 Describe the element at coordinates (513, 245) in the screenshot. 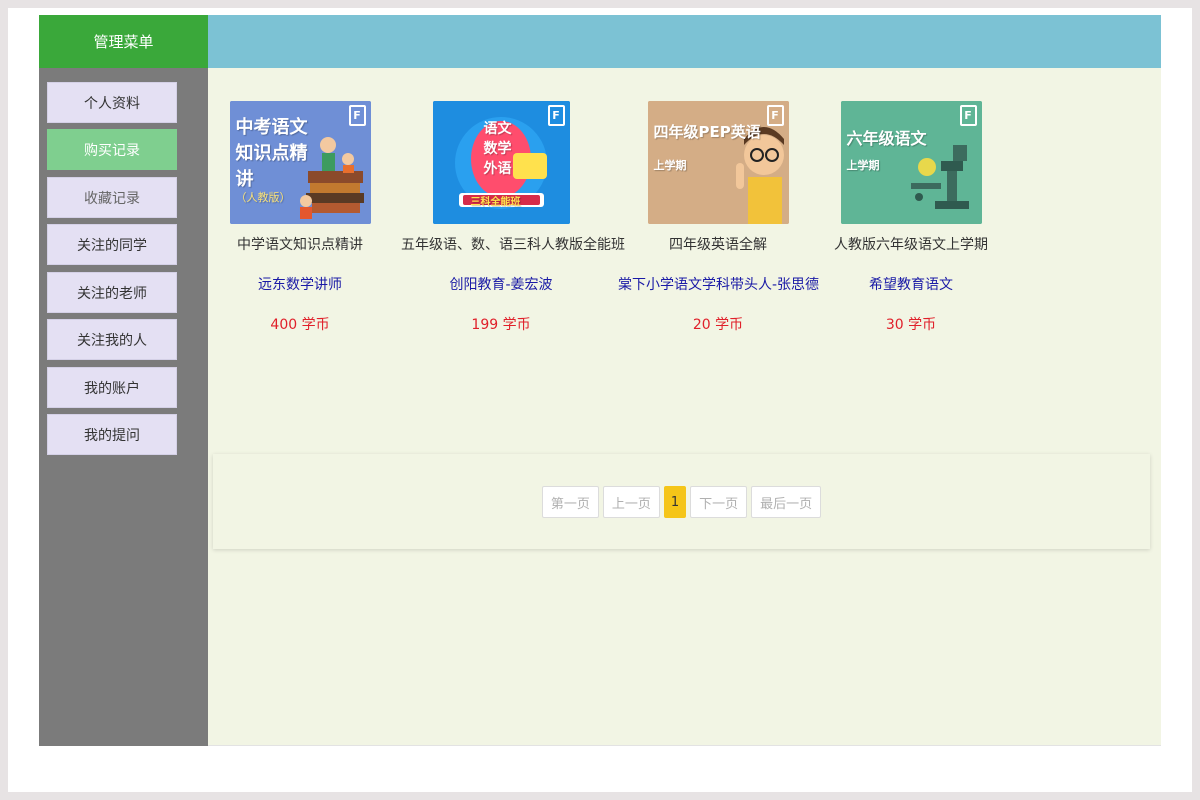

I see `course-name: 五年级语、数、语三科人教版全能班` at that location.